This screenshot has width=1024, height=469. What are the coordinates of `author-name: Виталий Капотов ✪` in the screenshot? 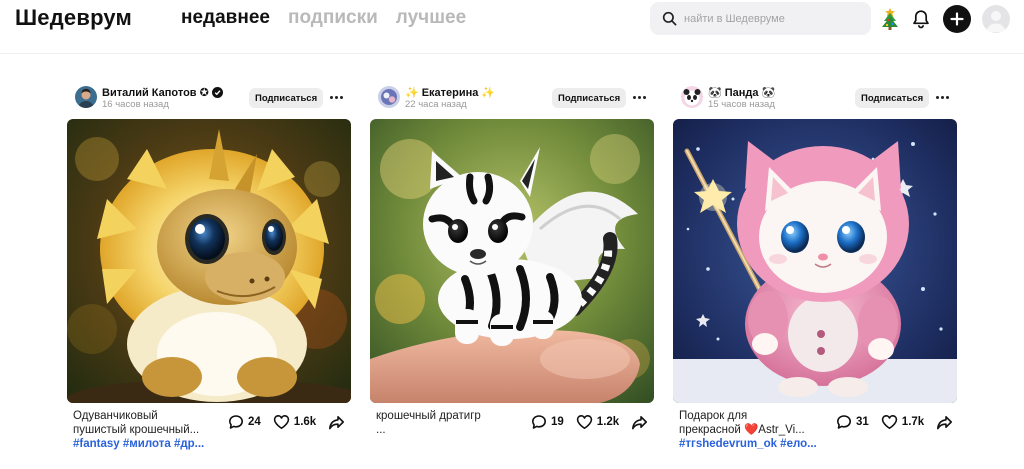 It's located at (162, 92).